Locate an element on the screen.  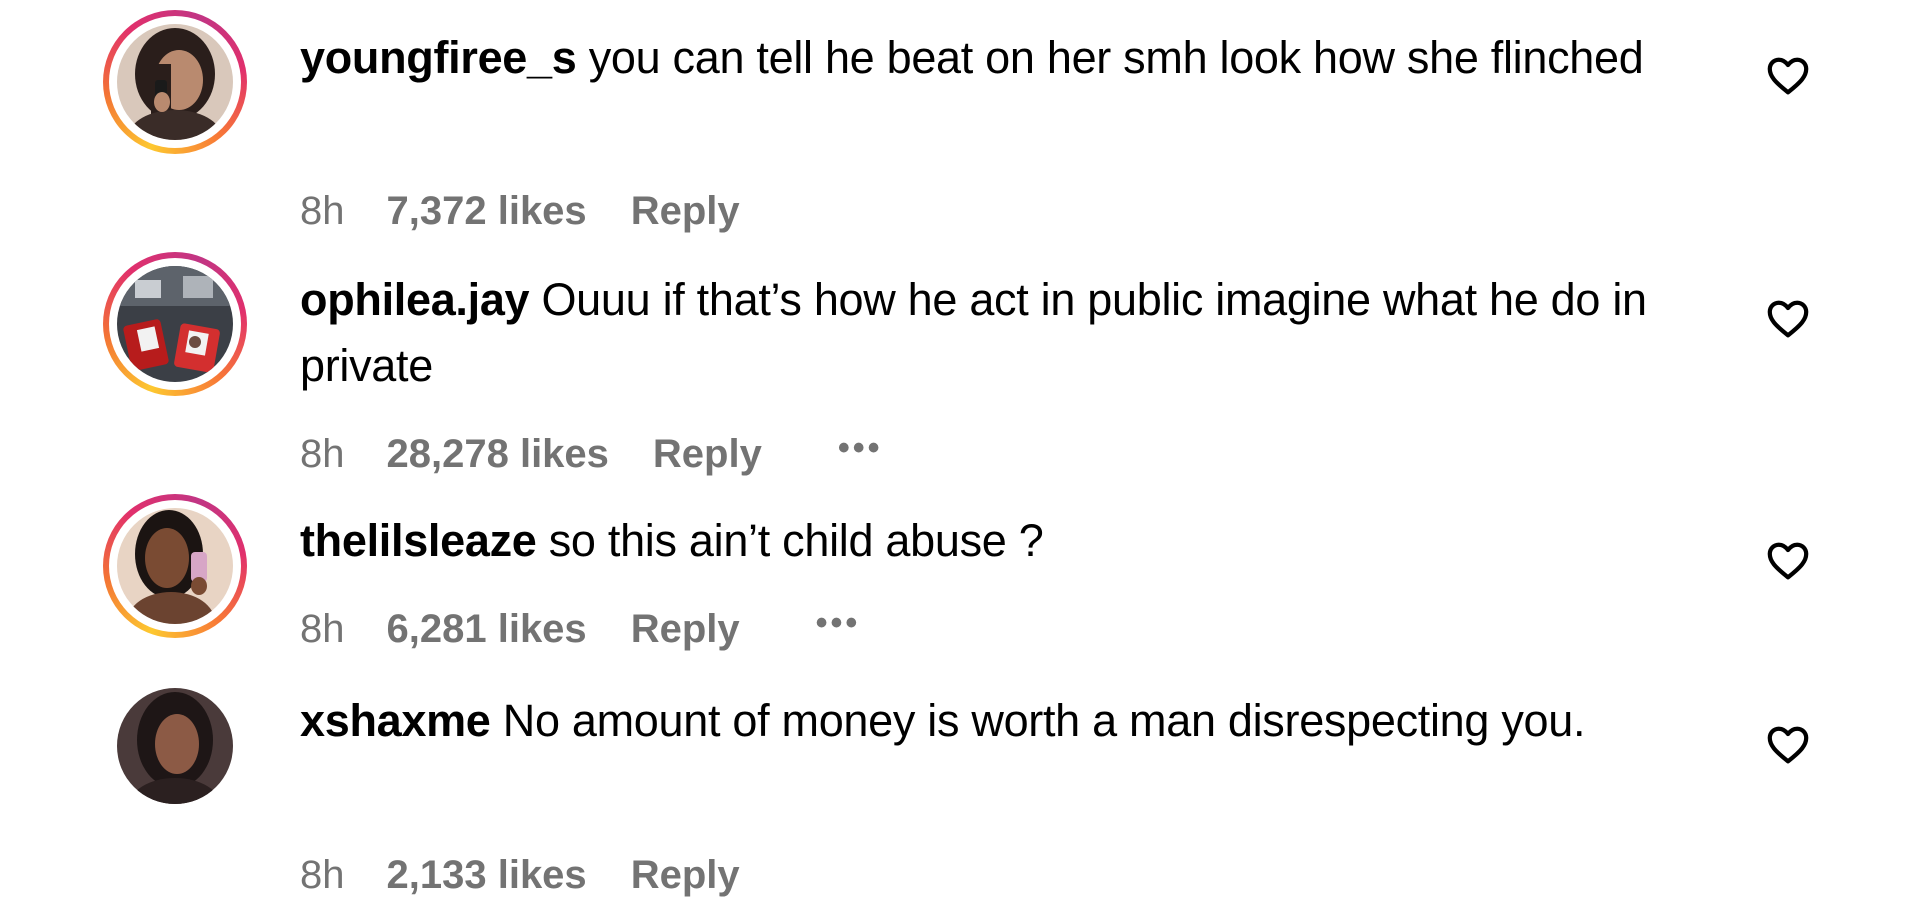
comment-likes-count: 6,281 likes is located at coordinates (487, 629).